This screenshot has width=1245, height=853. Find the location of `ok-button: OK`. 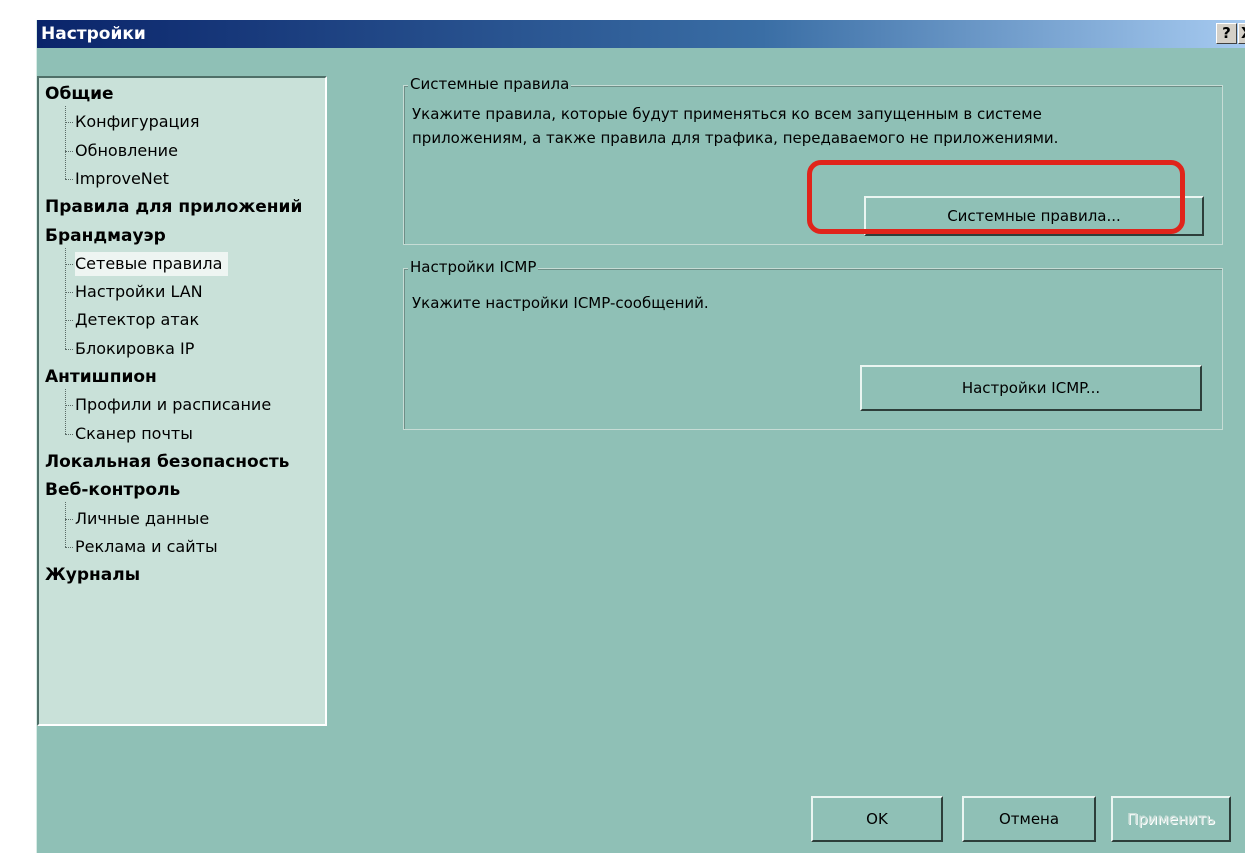

ok-button: OK is located at coordinates (877, 819).